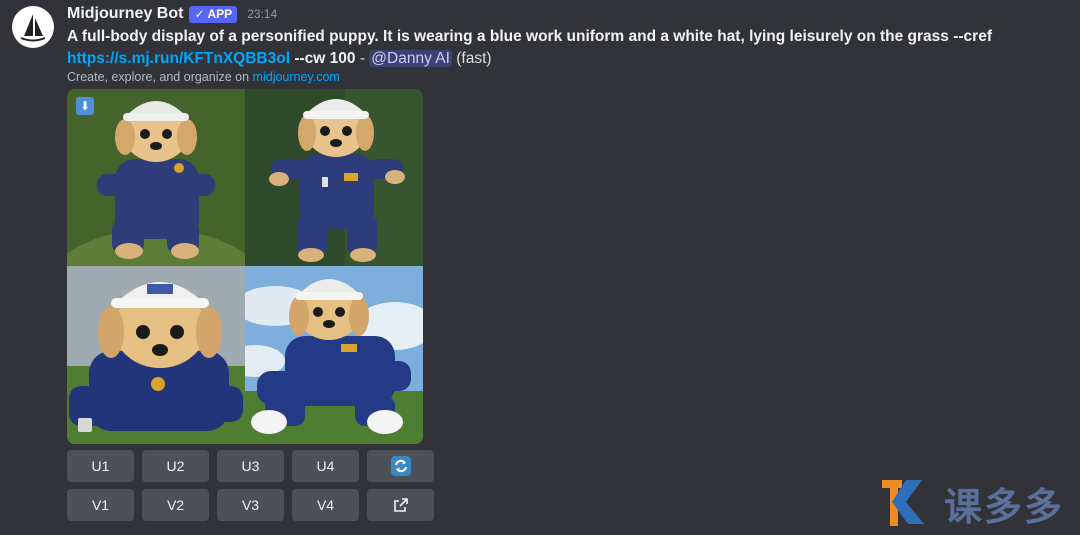 The image size is (1080, 535). I want to click on username: Midjourney Bot, so click(125, 14).